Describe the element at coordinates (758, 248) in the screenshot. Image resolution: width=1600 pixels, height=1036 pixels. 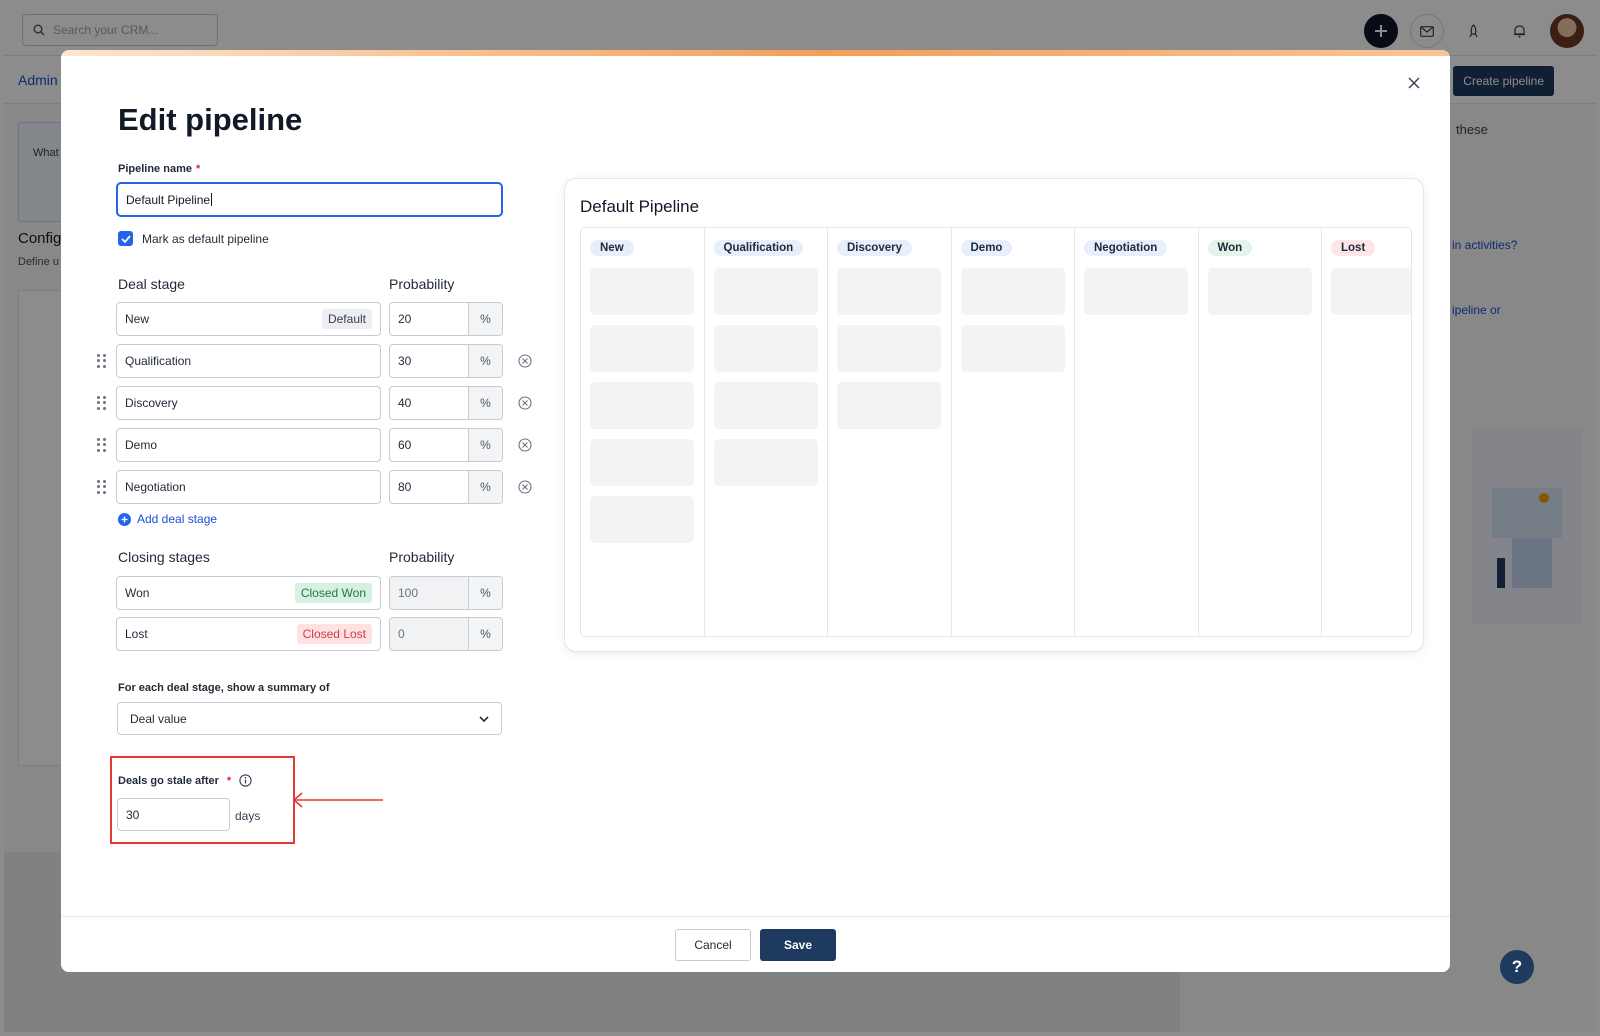
I see `stage-pill: Qualification` at that location.